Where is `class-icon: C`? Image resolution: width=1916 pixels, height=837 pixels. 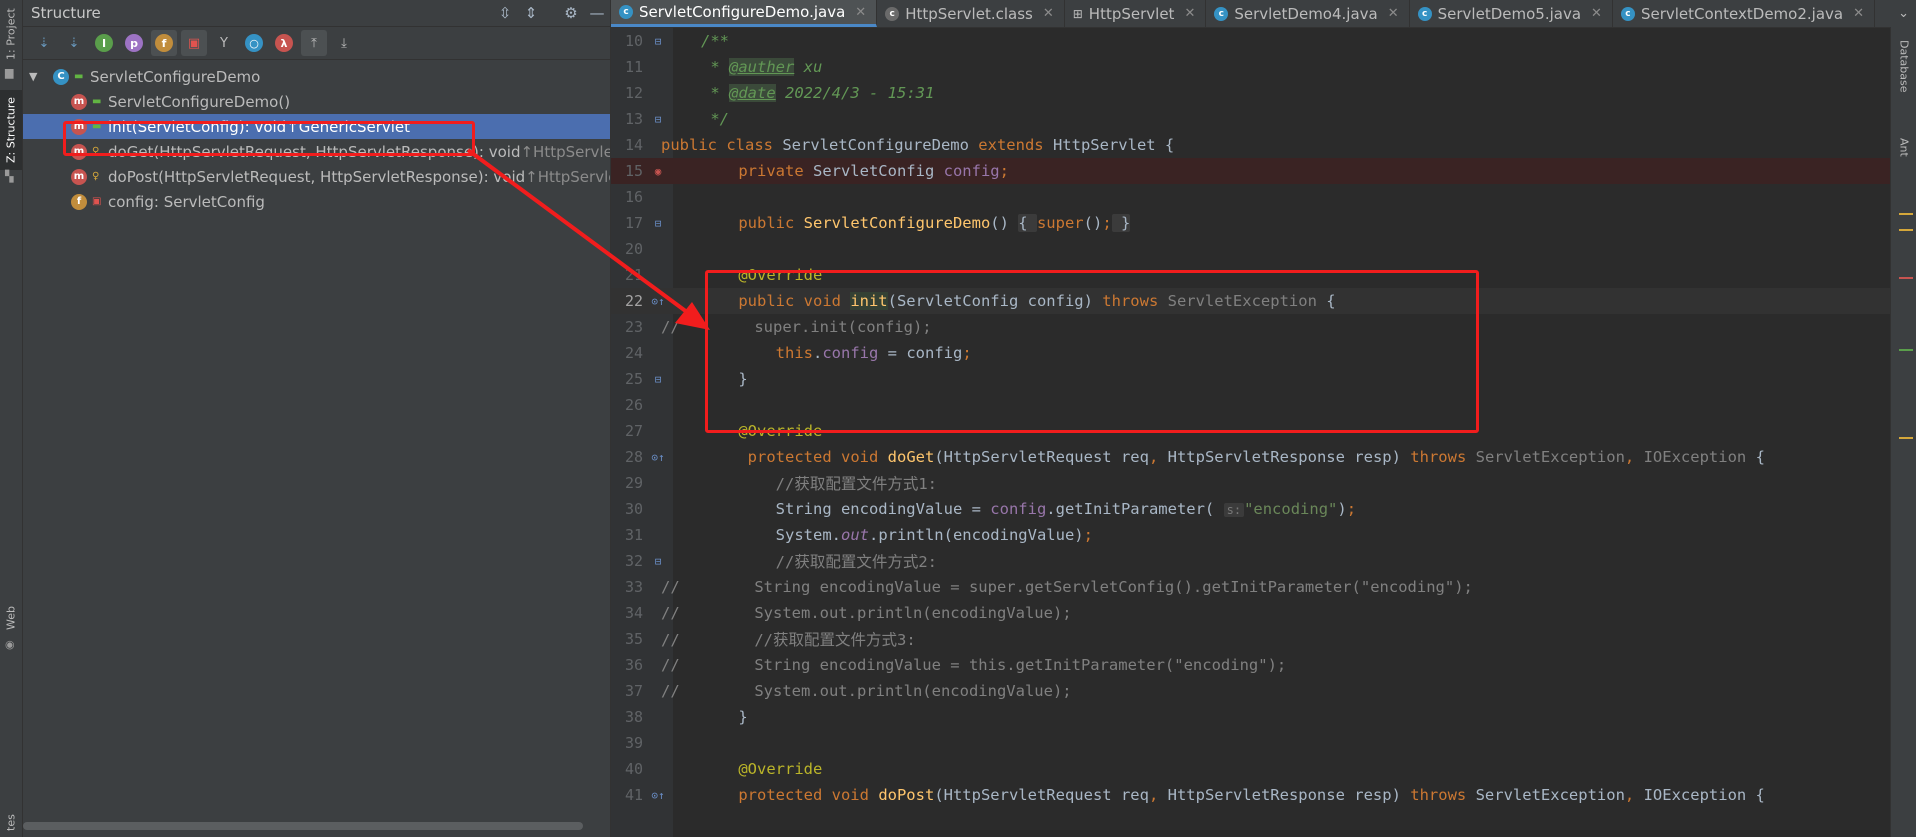
class-icon: C is located at coordinates (61, 76).